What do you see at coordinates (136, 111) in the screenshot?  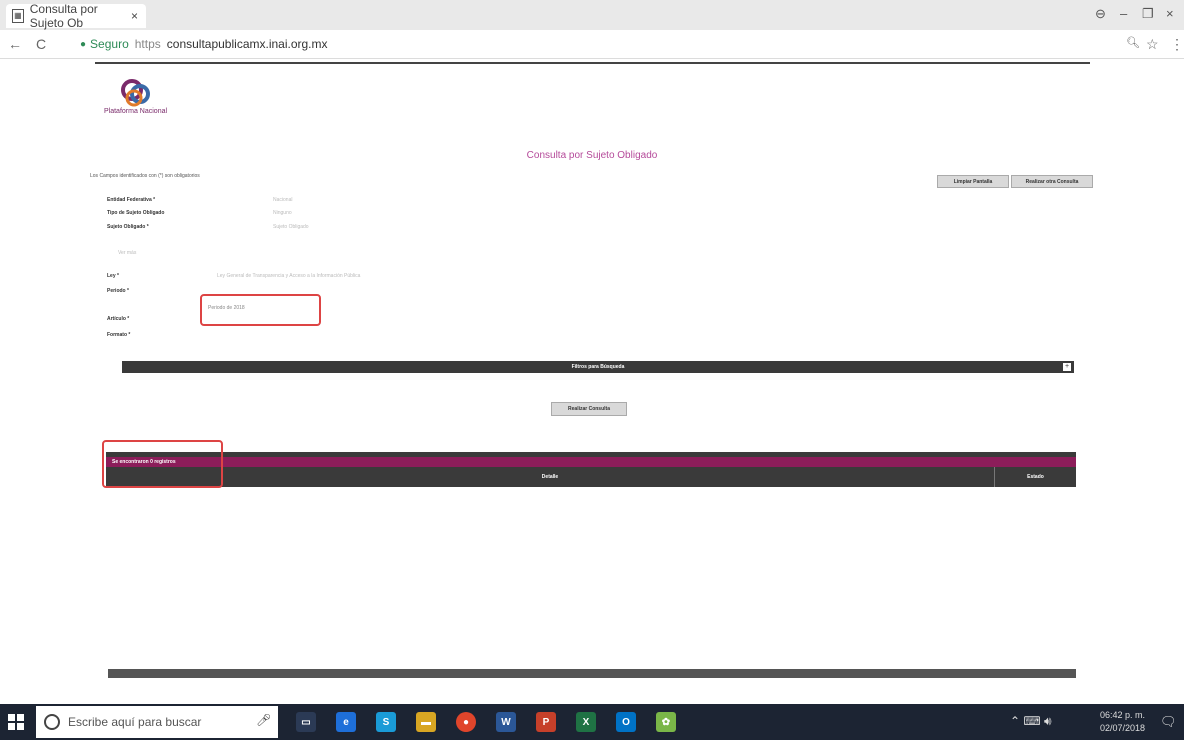 I see `logo-text: Plataforma Nacional` at bounding box center [136, 111].